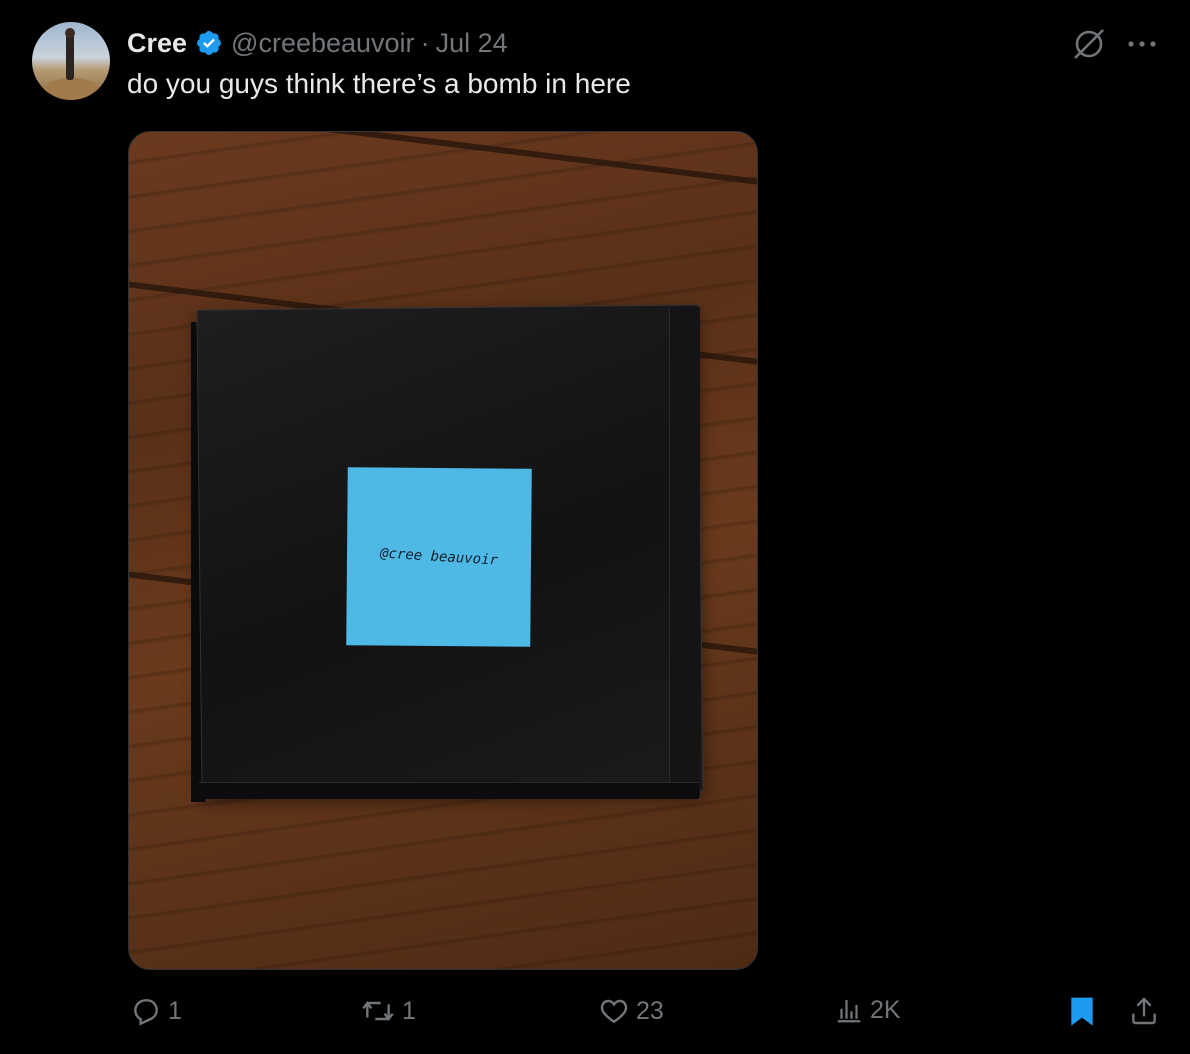  What do you see at coordinates (209, 43) in the screenshot?
I see `verified-badge-icon` at bounding box center [209, 43].